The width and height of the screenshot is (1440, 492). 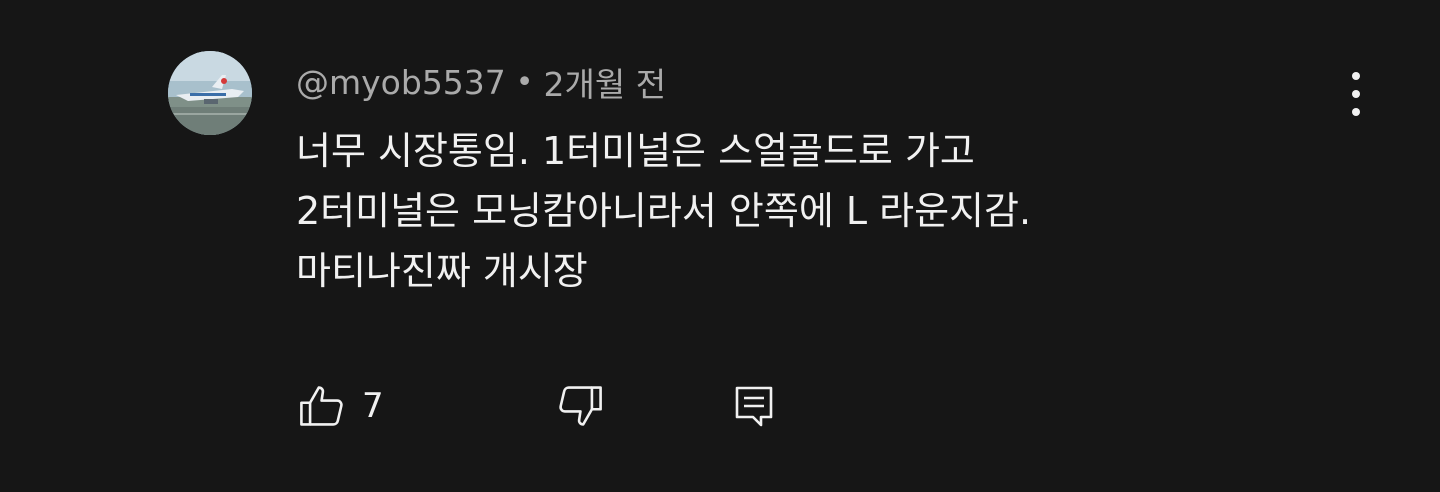 I want to click on comment-line: 2터미널은 모닝캄아니라서 안쪽에 L 라운지감., so click(x=664, y=211).